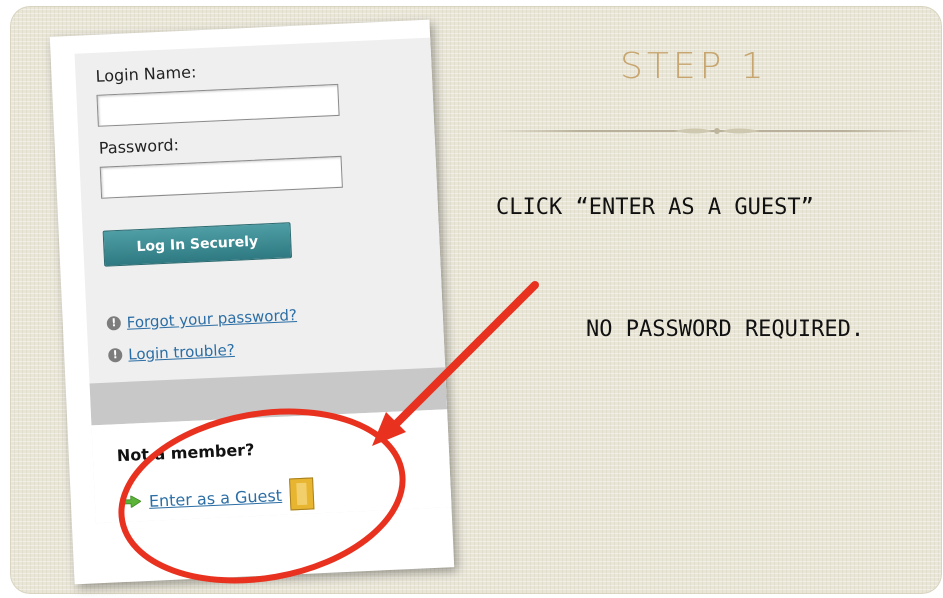  Describe the element at coordinates (717, 131) in the screenshot. I see `divider-ornament-icon` at that location.